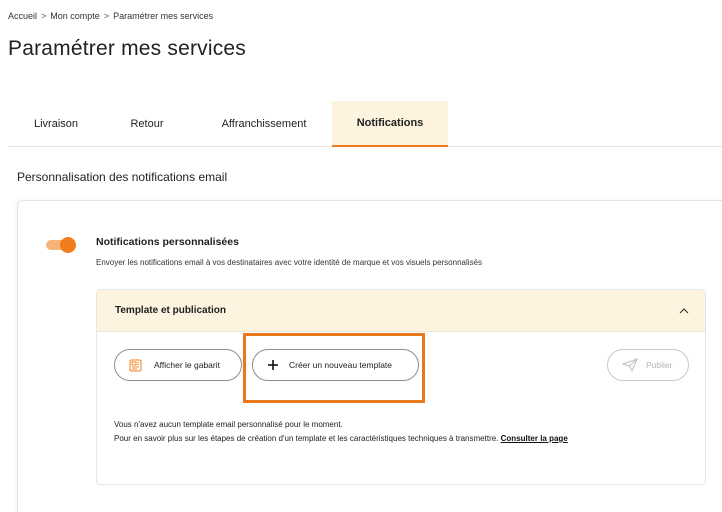 The width and height of the screenshot is (722, 512). What do you see at coordinates (170, 310) in the screenshot?
I see `accordion-title: Template et publication` at bounding box center [170, 310].